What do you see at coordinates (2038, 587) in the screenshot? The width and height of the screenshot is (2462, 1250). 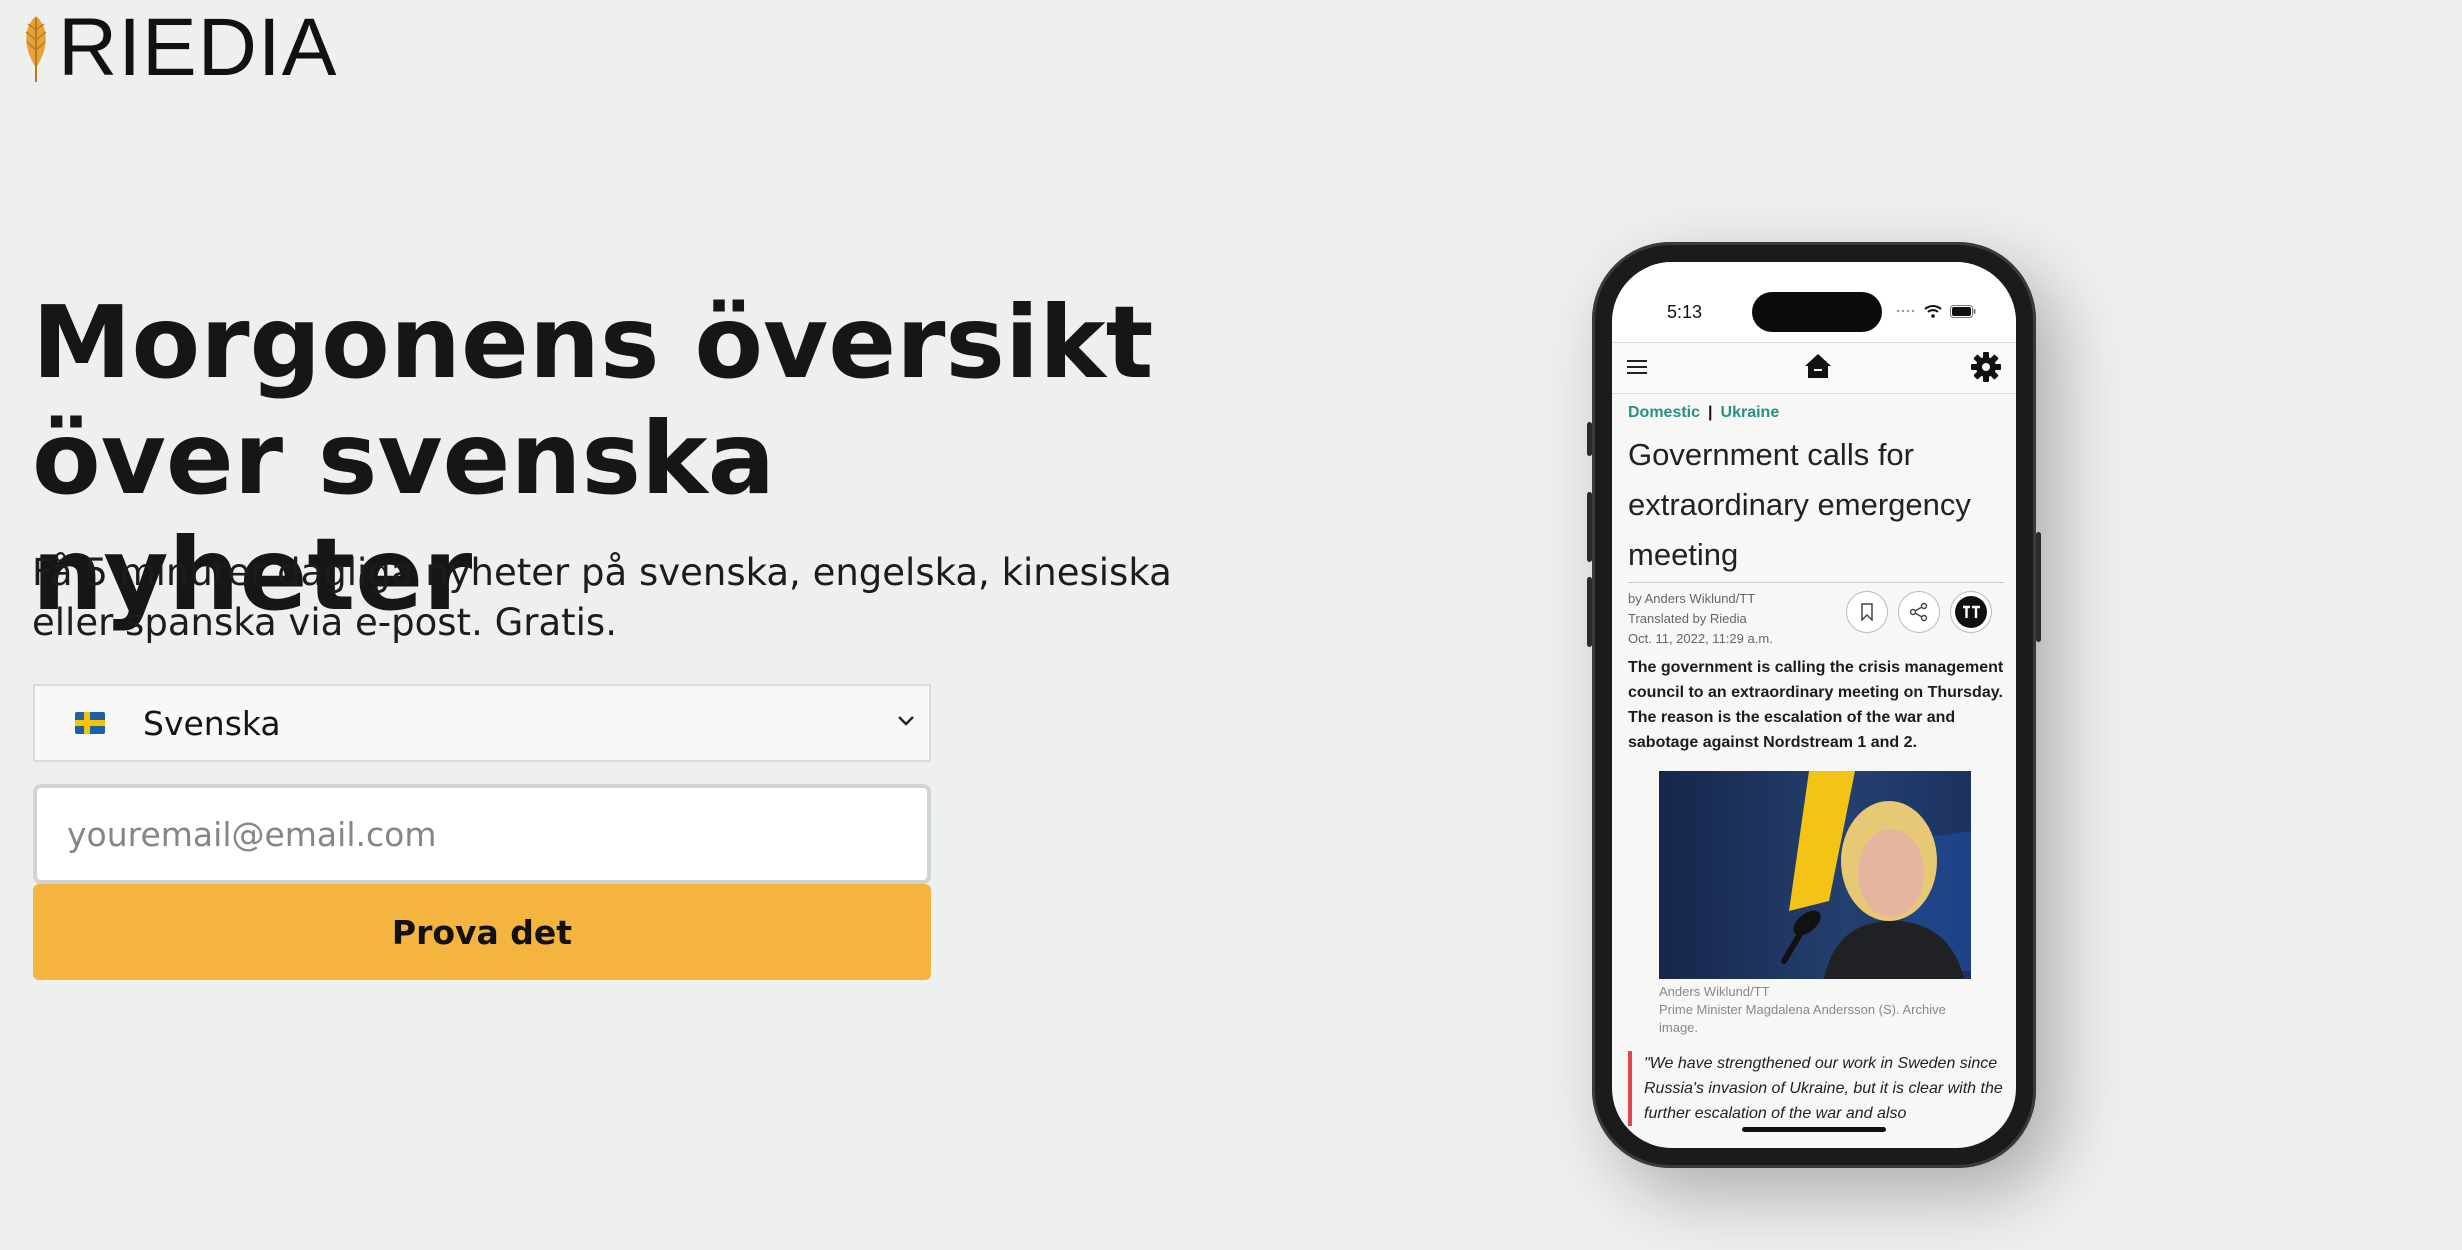 I see `phone-power-button` at bounding box center [2038, 587].